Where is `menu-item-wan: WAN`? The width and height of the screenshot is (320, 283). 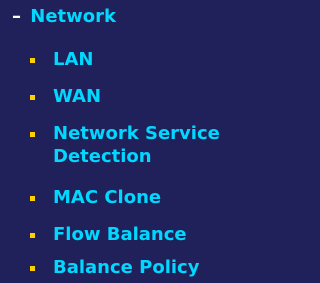
menu-item-wan: WAN is located at coordinates (65, 96).